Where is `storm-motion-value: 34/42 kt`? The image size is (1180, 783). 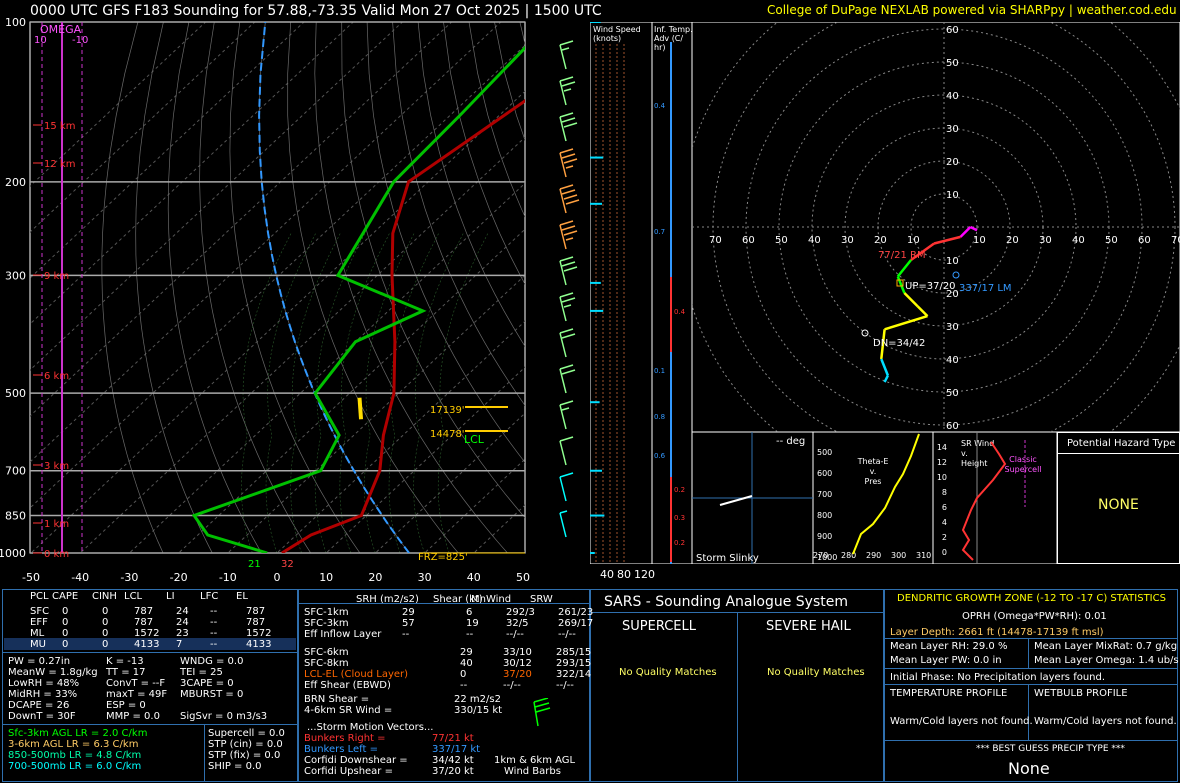 storm-motion-value: 34/42 kt is located at coordinates (453, 760).